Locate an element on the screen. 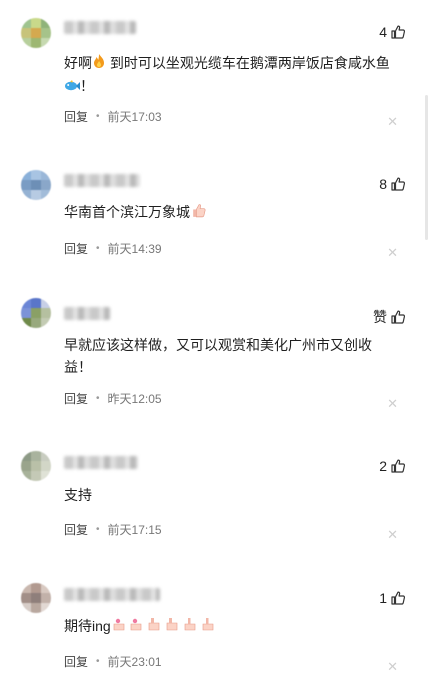  comment-meta: 回复 • 前天17:15 is located at coordinates (113, 529).